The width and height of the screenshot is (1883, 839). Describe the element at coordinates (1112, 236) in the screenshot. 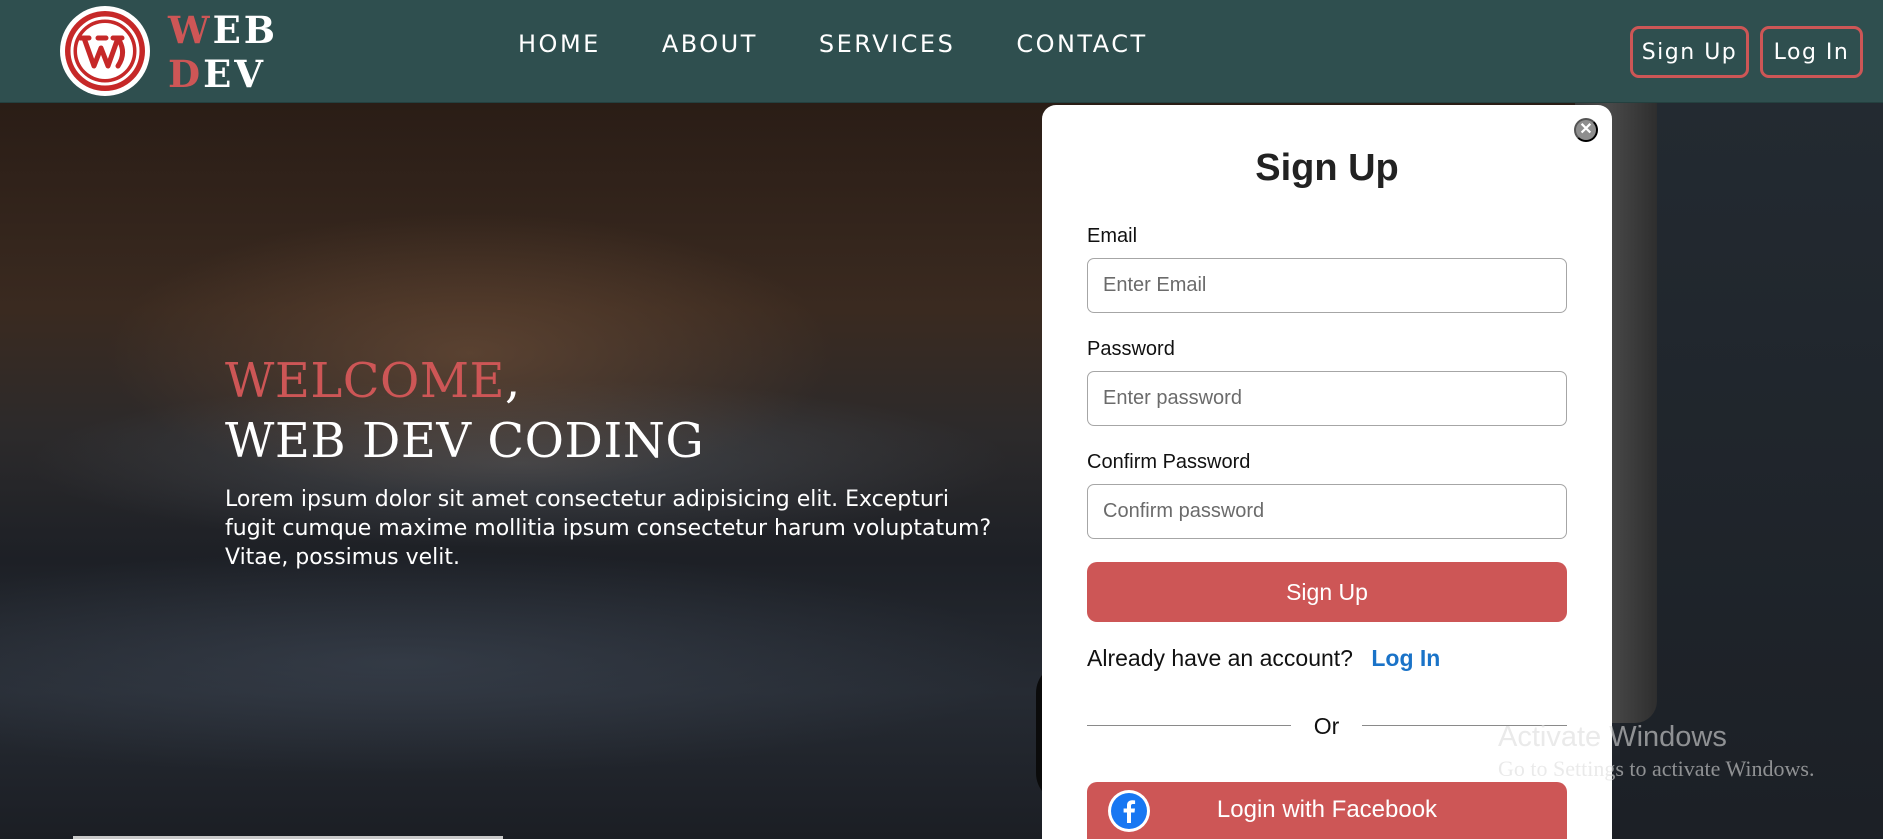

I see `email-label: Email` at that location.